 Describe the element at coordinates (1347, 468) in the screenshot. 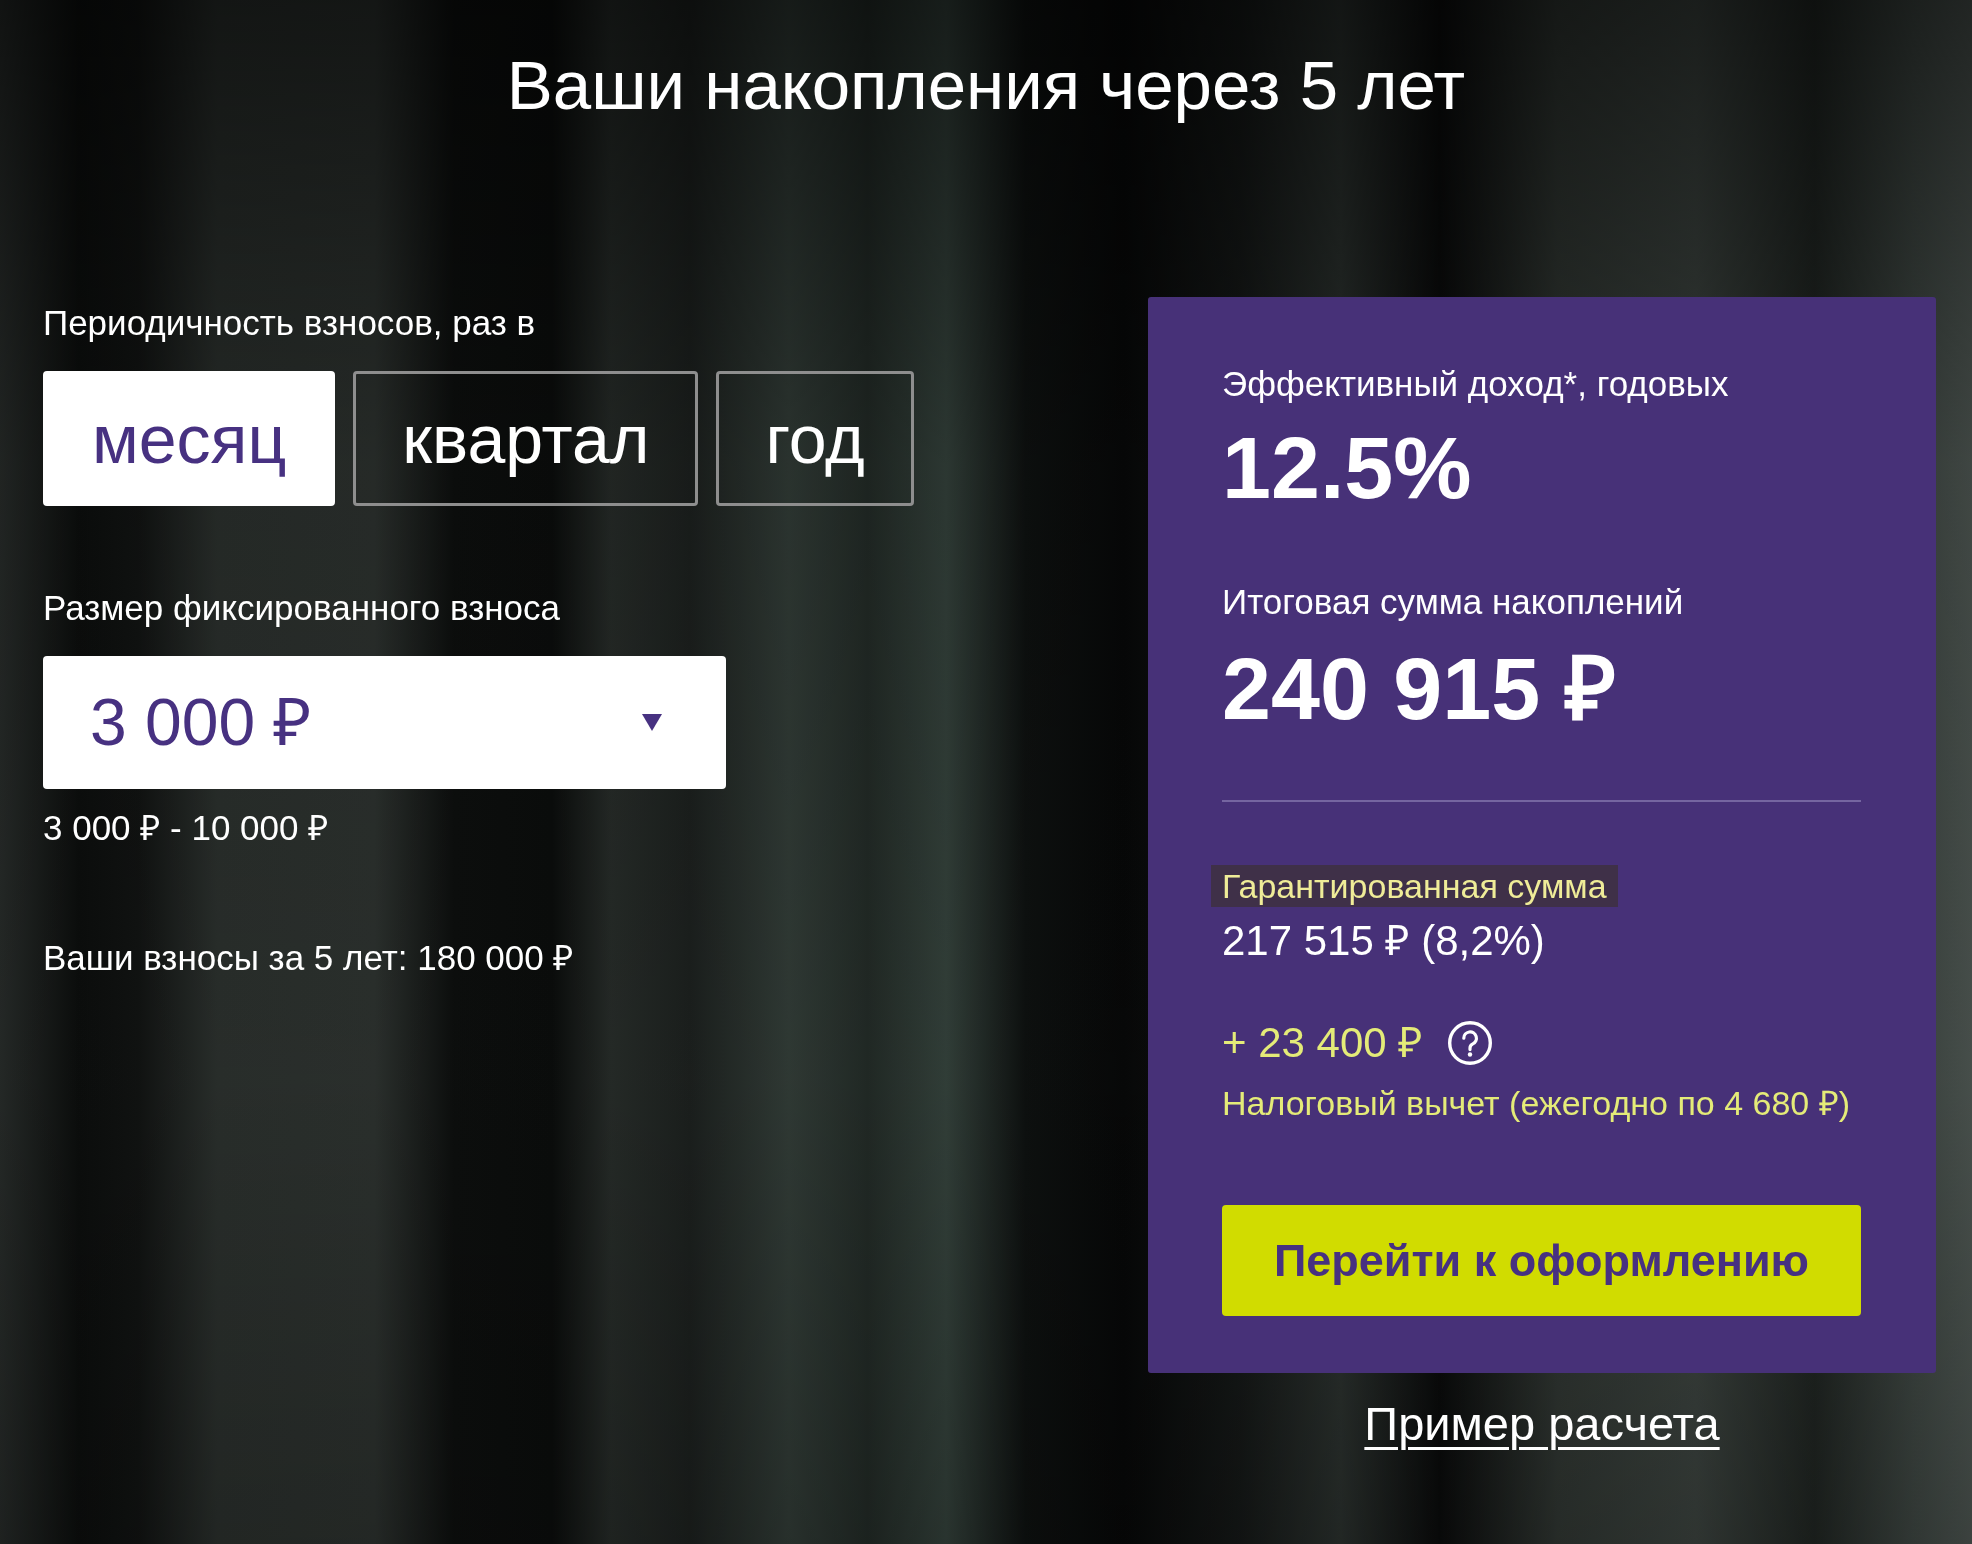

I see `yield-value: 12.5%` at that location.